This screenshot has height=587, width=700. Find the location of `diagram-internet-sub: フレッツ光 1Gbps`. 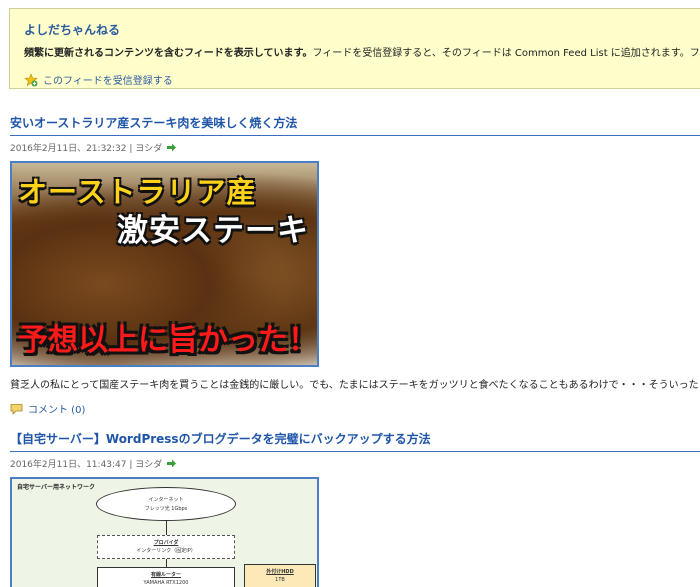

diagram-internet-sub: フレッツ光 1Gbps is located at coordinates (166, 509).